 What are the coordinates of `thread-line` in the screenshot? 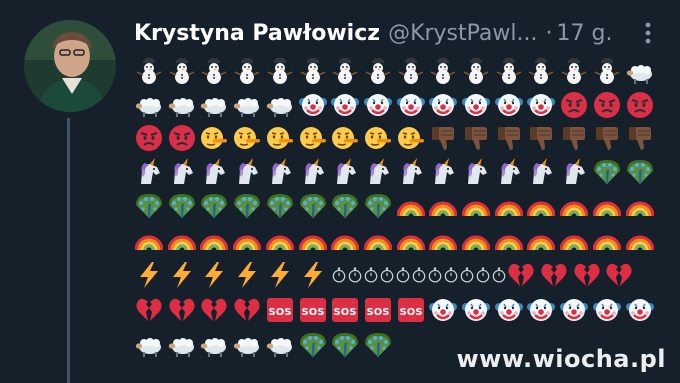 It's located at (68, 250).